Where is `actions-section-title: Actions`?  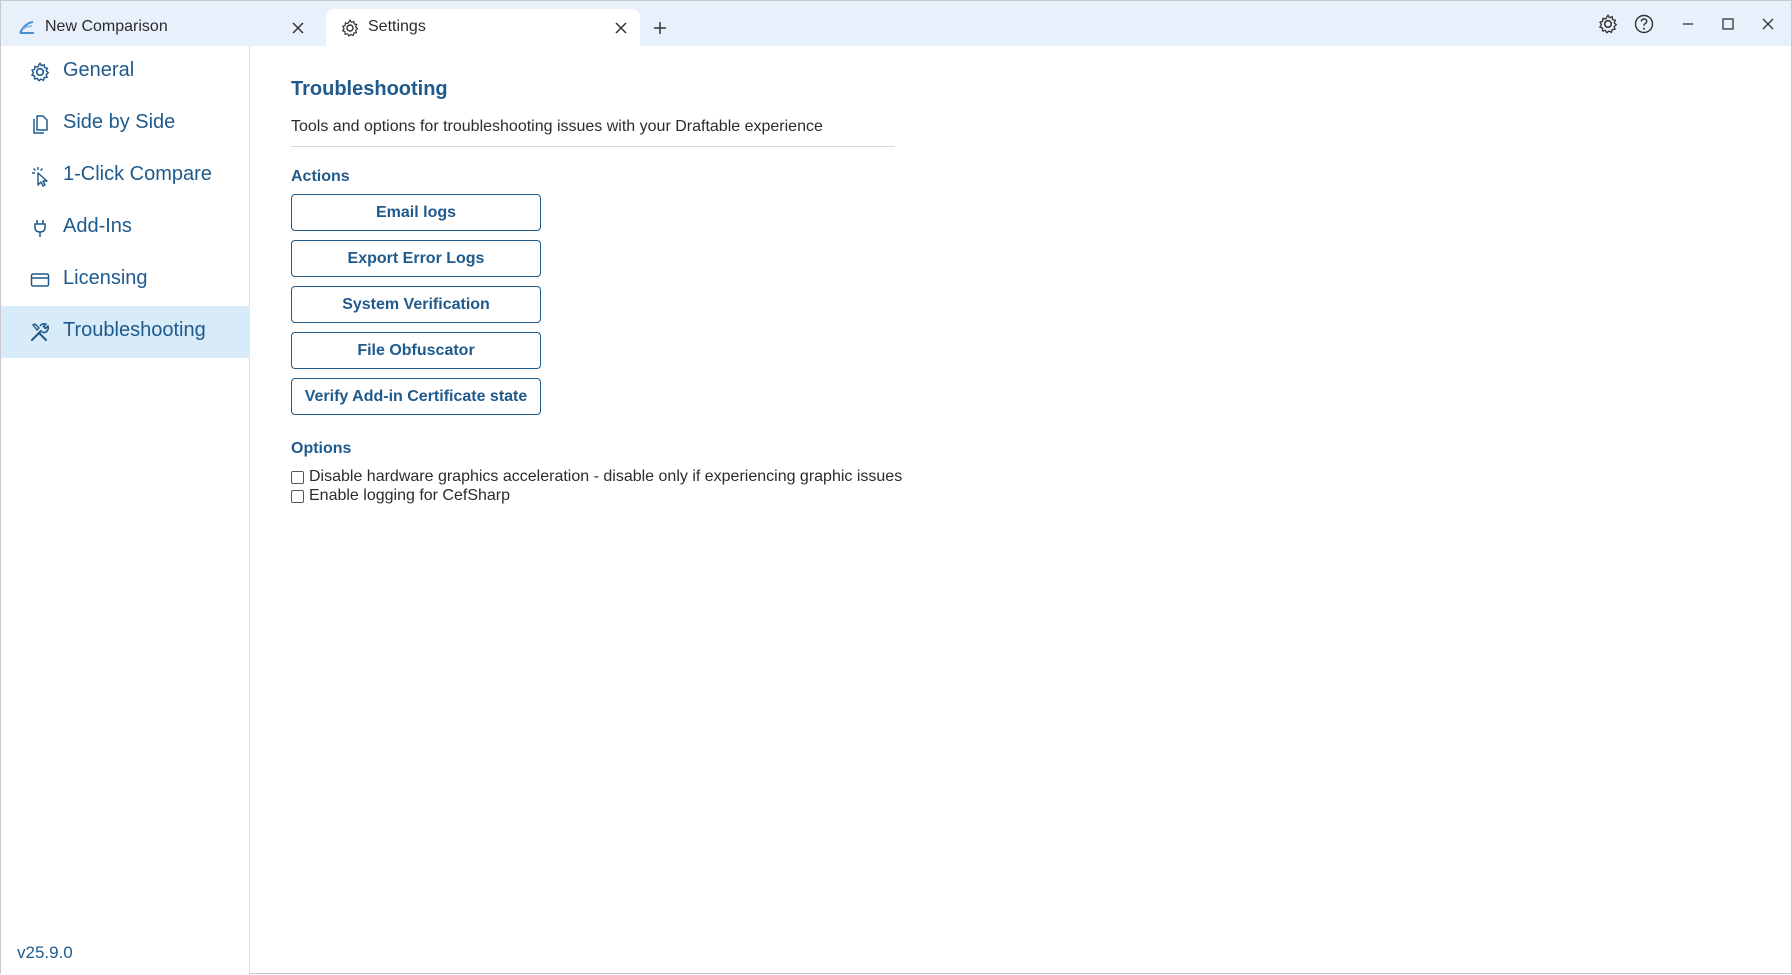 actions-section-title: Actions is located at coordinates (320, 176).